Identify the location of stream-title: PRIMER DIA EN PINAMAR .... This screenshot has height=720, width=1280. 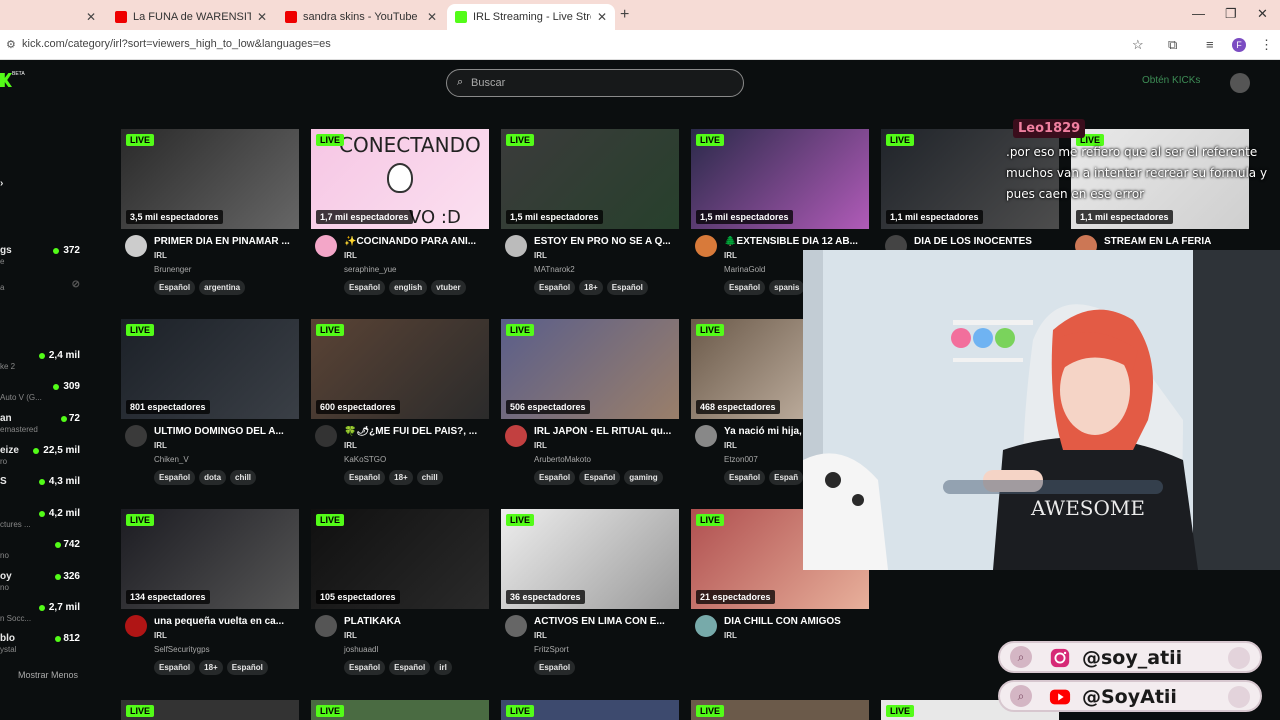
(226, 241).